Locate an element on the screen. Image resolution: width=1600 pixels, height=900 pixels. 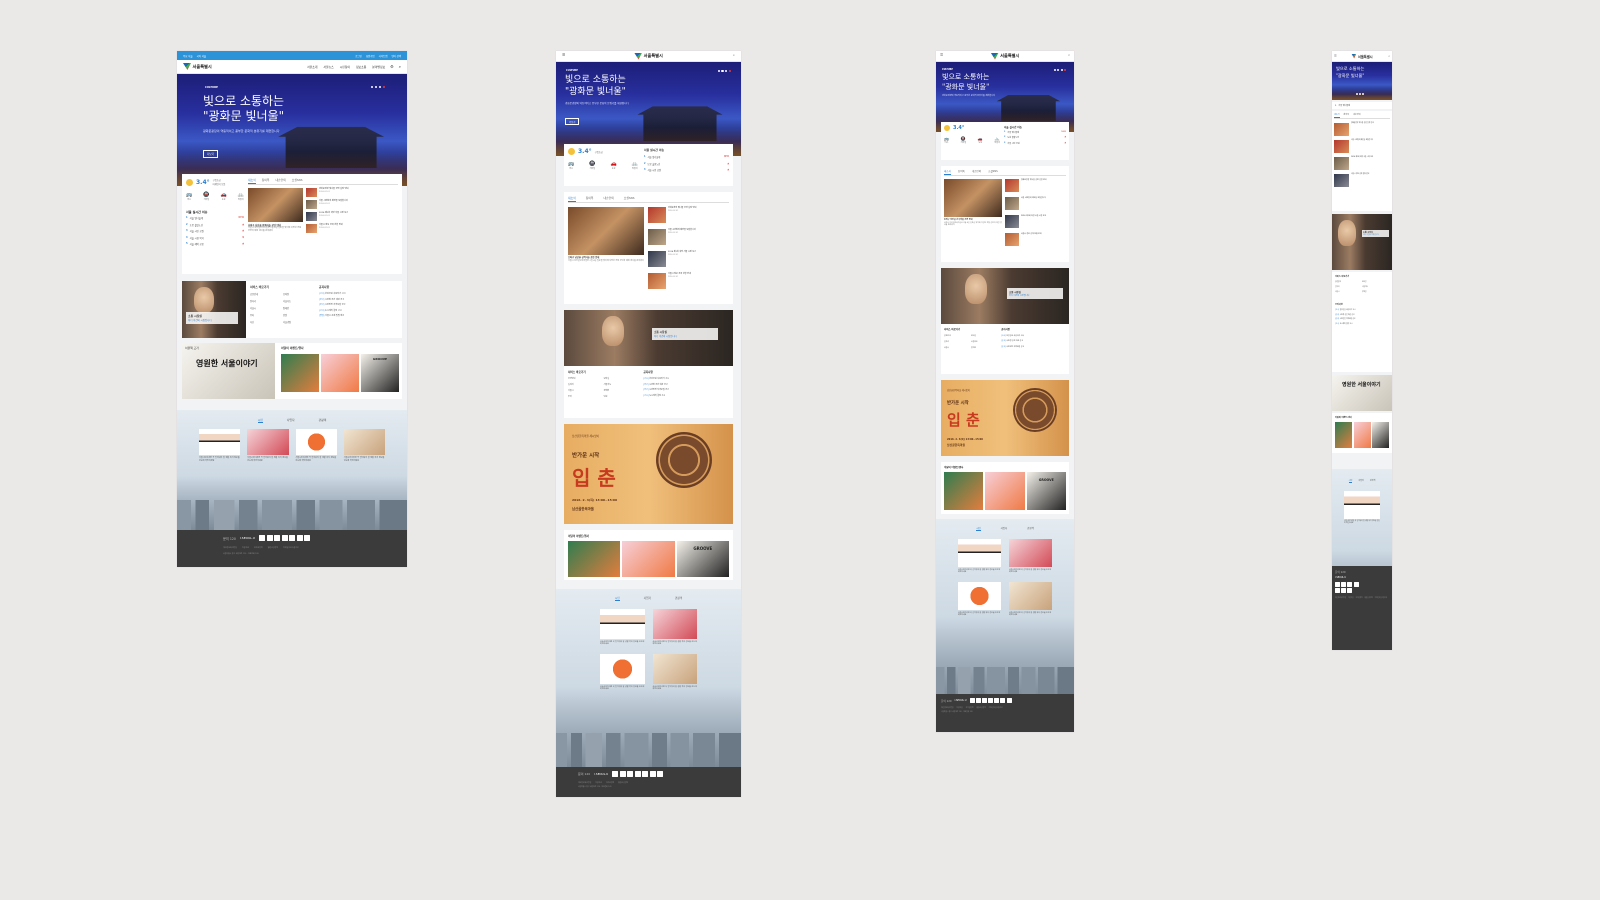
footer-link: 이용약관 is located at coordinates (1351, 598).